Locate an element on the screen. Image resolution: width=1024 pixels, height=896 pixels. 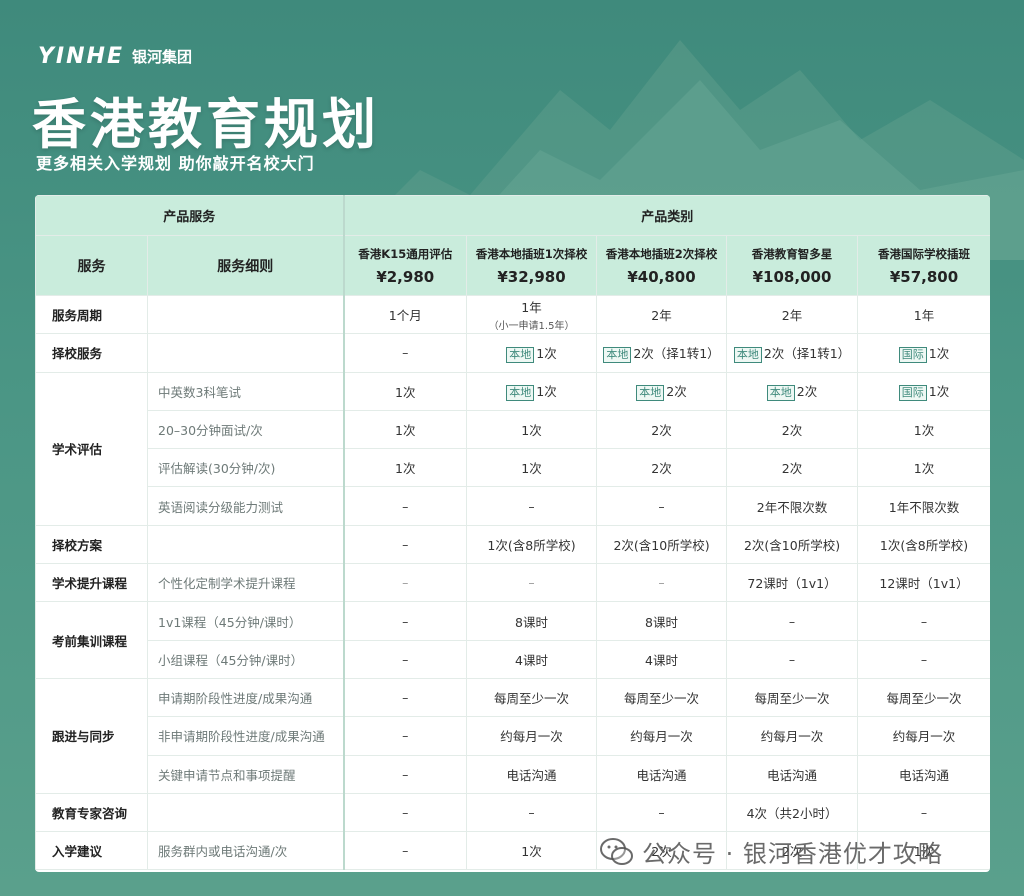
service-name: 择校服务 is located at coordinates (91, 353).